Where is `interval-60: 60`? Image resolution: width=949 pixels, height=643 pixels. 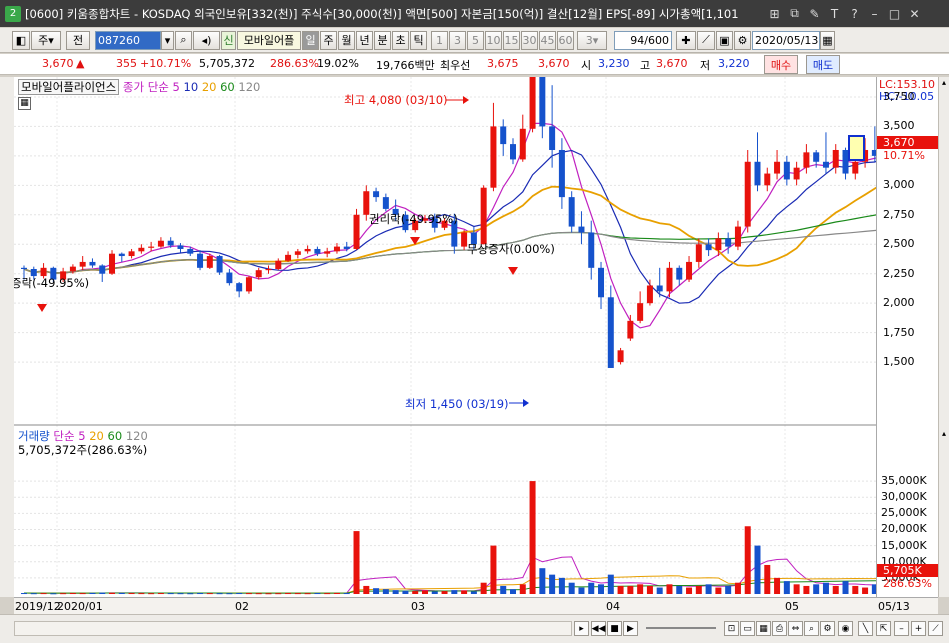
interval-60: 60 is located at coordinates (565, 40).